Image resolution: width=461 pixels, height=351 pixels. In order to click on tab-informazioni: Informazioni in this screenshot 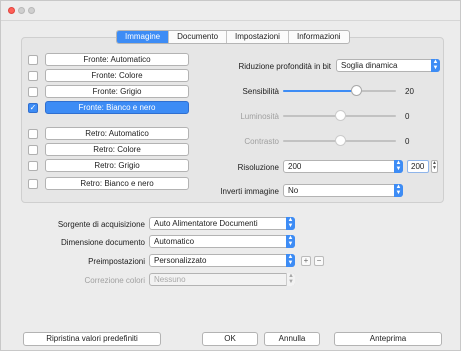, I will do `click(319, 37)`.